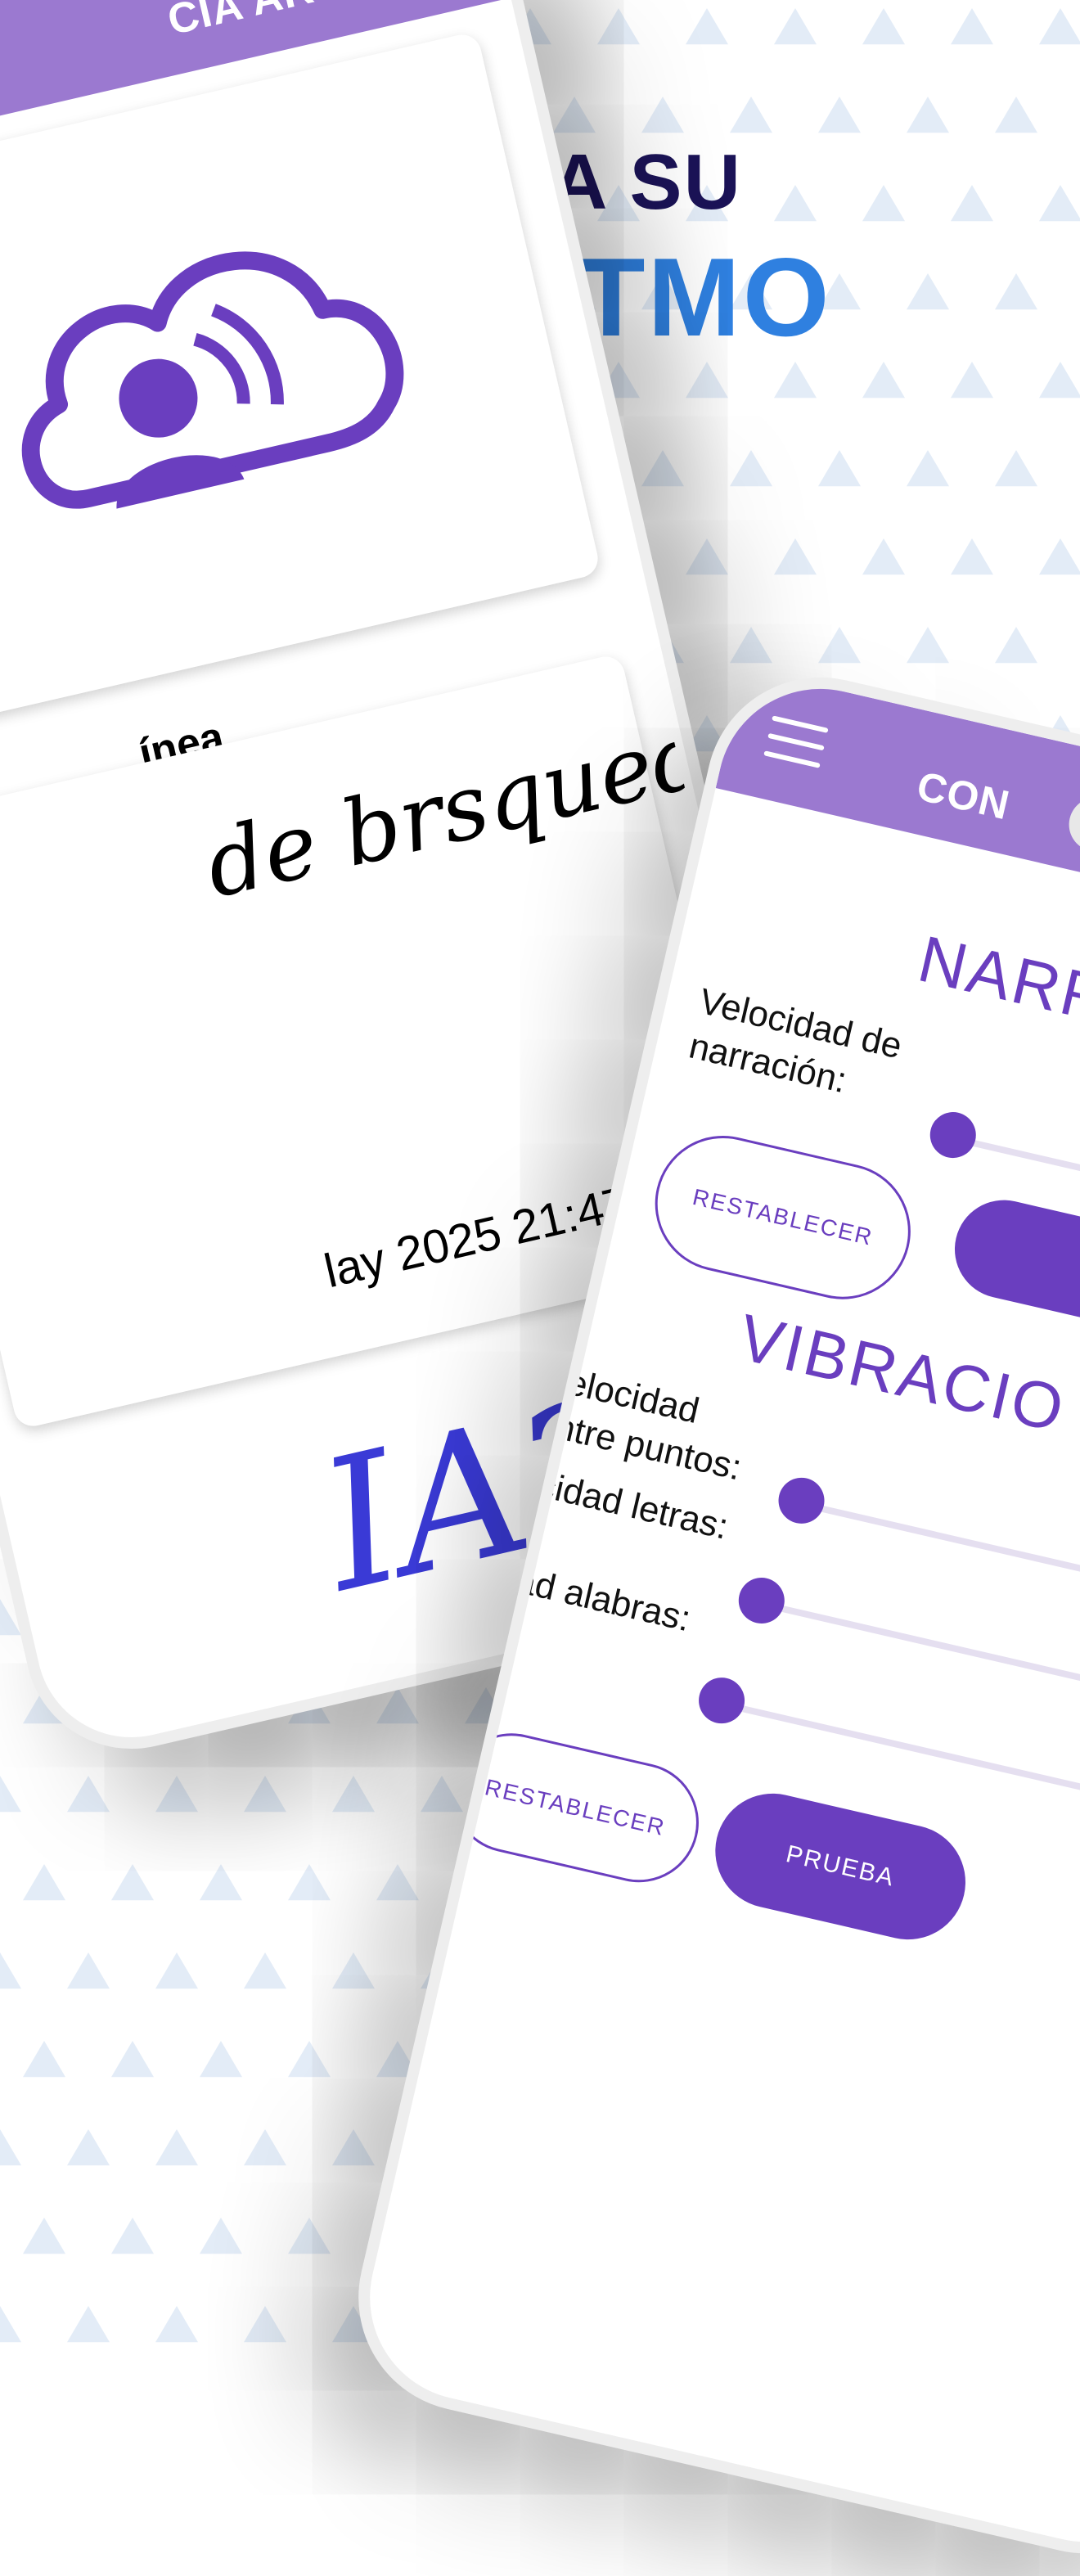 The width and height of the screenshot is (1080, 2576). Describe the element at coordinates (953, 1135) in the screenshot. I see `narration-speed-slider` at that location.